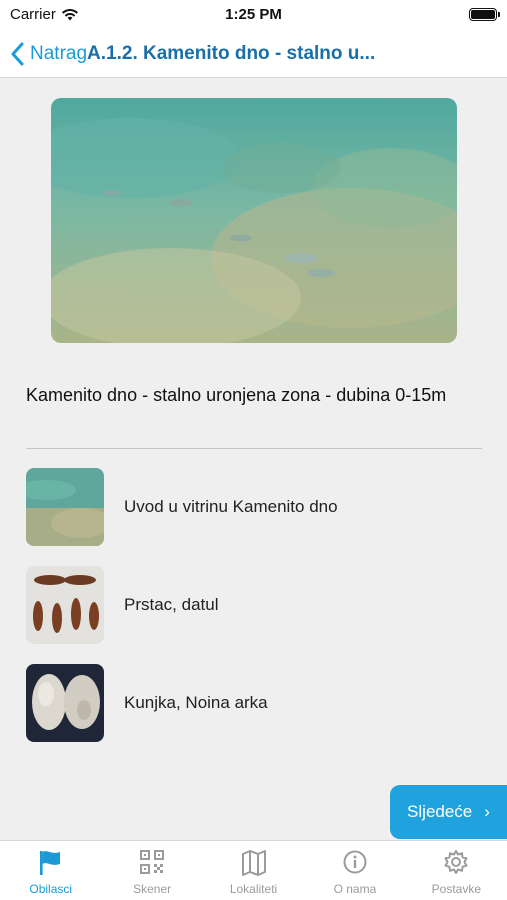 The width and height of the screenshot is (507, 900). Describe the element at coordinates (254, 605) in the screenshot. I see `list-item: Prstac, datul` at that location.